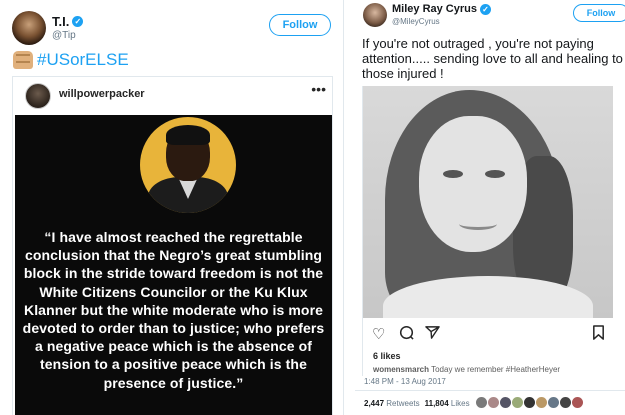 The image size is (625, 415). What do you see at coordinates (102, 94) in the screenshot?
I see `instagram-username: willpowerpacker` at bounding box center [102, 94].